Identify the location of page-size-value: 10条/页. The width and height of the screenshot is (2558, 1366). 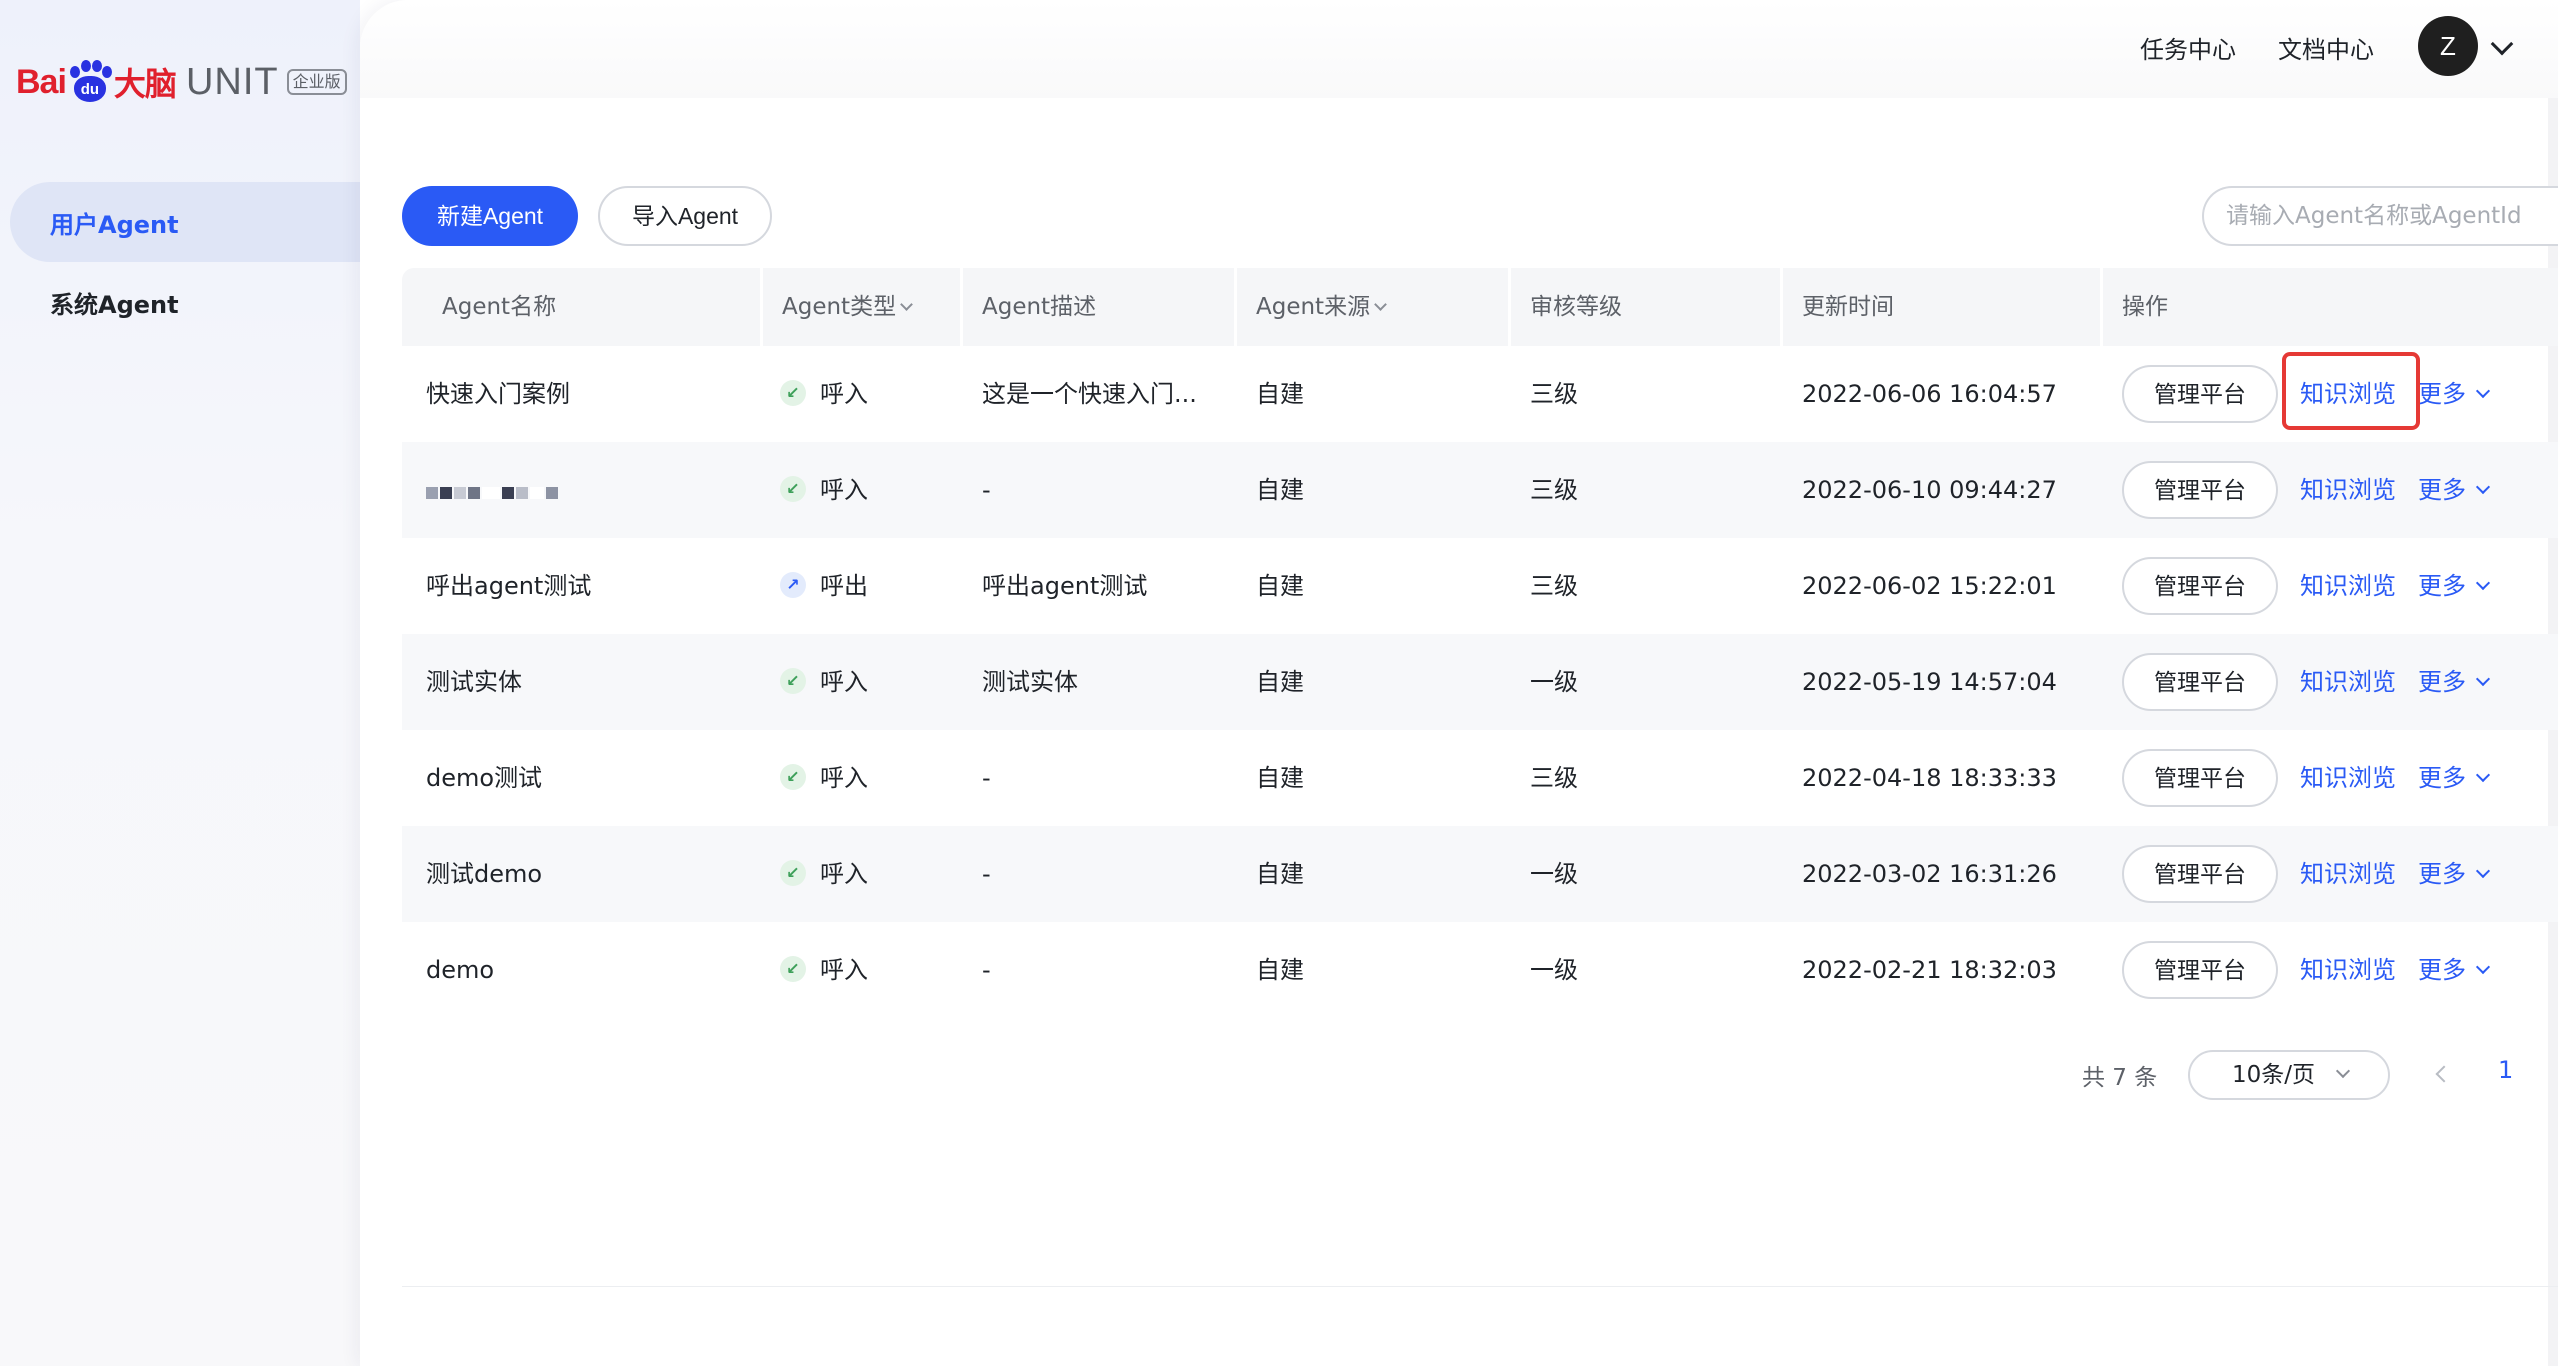
(2274, 1075).